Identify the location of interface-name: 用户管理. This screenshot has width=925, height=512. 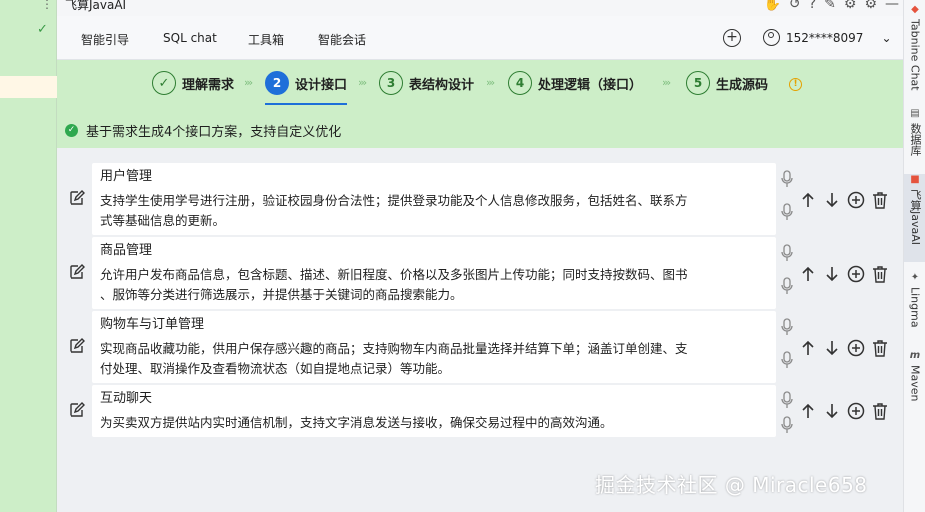
(126, 176).